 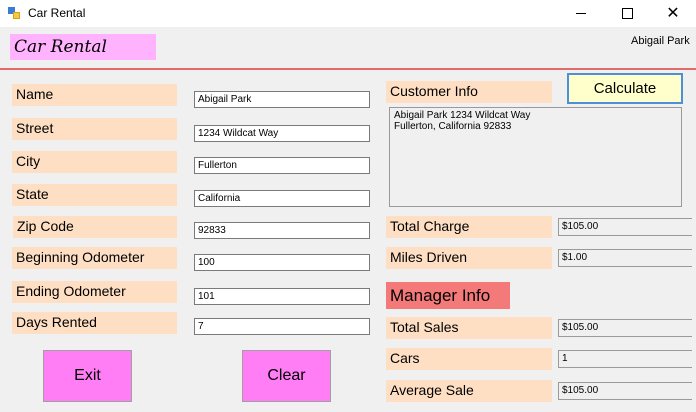 What do you see at coordinates (282, 296) in the screenshot?
I see `ending-odometer-input: 101` at bounding box center [282, 296].